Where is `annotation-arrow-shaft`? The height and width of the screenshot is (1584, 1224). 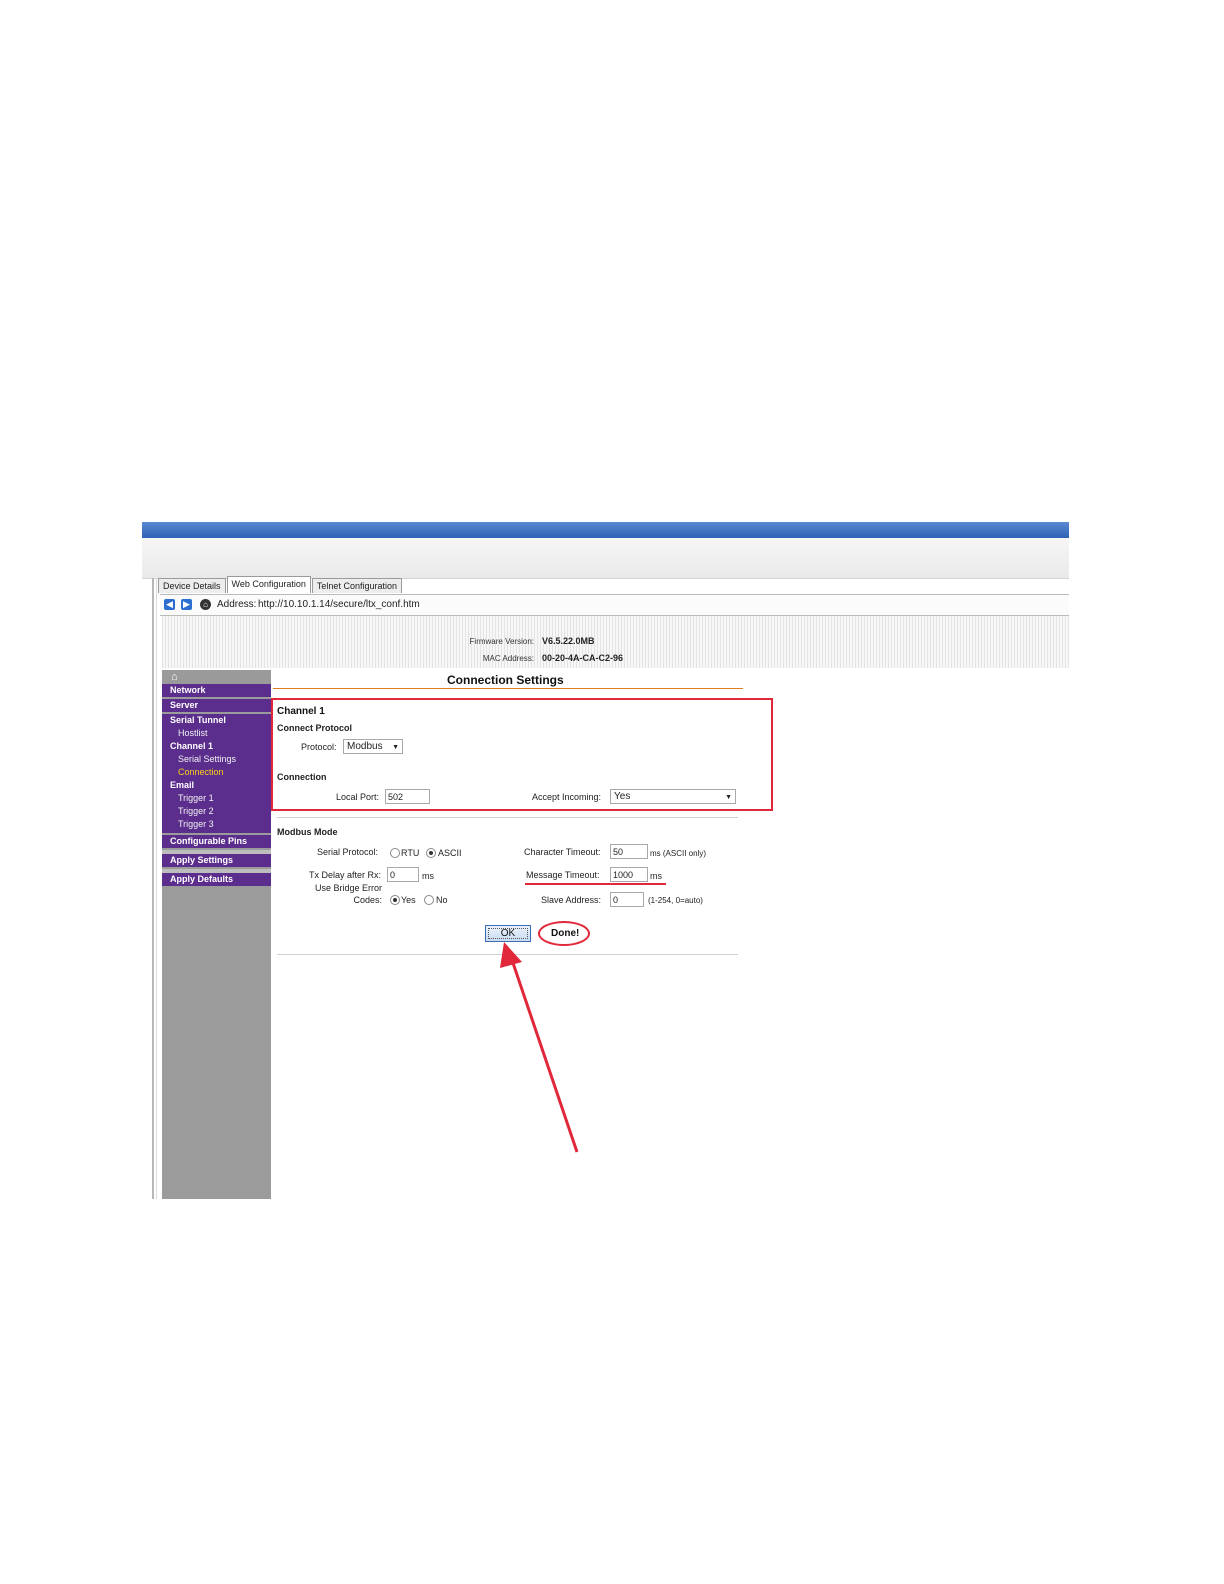
annotation-arrow-shaft is located at coordinates (544, 1056).